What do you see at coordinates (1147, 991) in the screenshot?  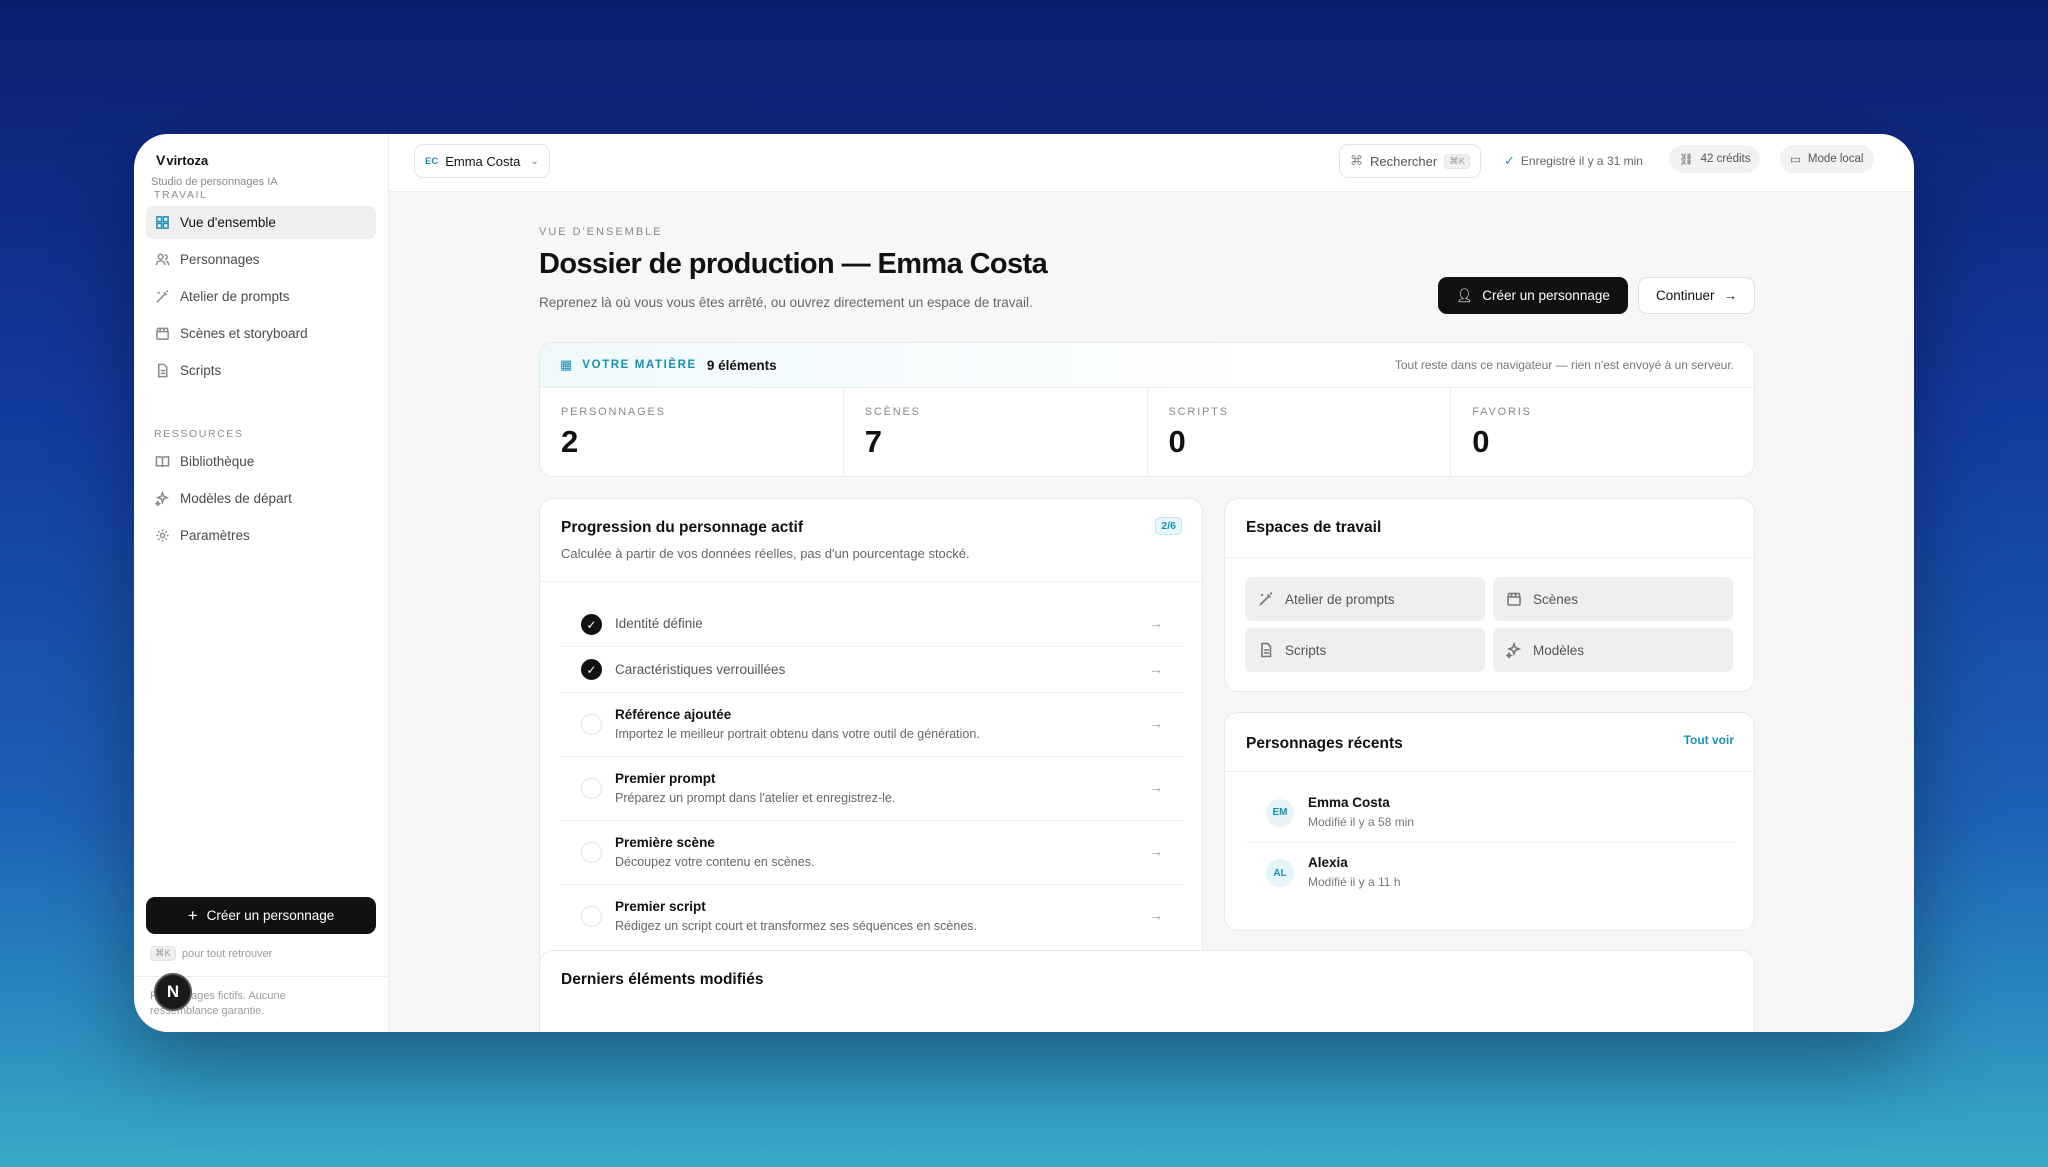 I see `last-modified-card: Derniers éléments modifiés` at bounding box center [1147, 991].